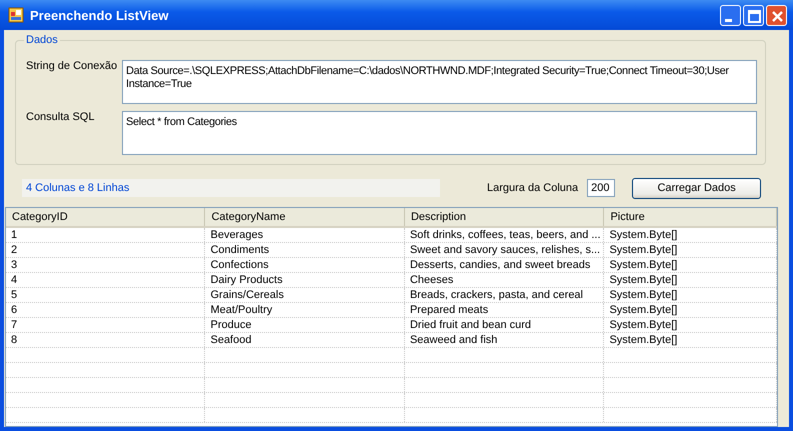 This screenshot has width=793, height=431. Describe the element at coordinates (504, 310) in the screenshot. I see `table-cell: Prepared meats` at that location.